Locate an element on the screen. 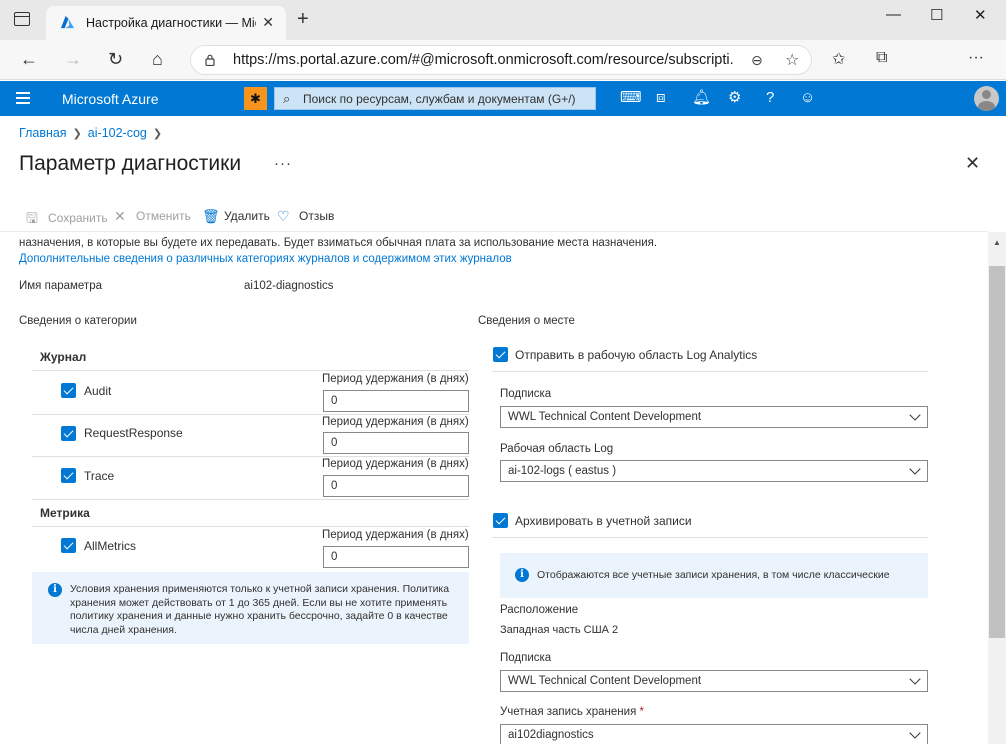 The height and width of the screenshot is (744, 1006). scroll-up-icon: ▲ is located at coordinates (997, 242).